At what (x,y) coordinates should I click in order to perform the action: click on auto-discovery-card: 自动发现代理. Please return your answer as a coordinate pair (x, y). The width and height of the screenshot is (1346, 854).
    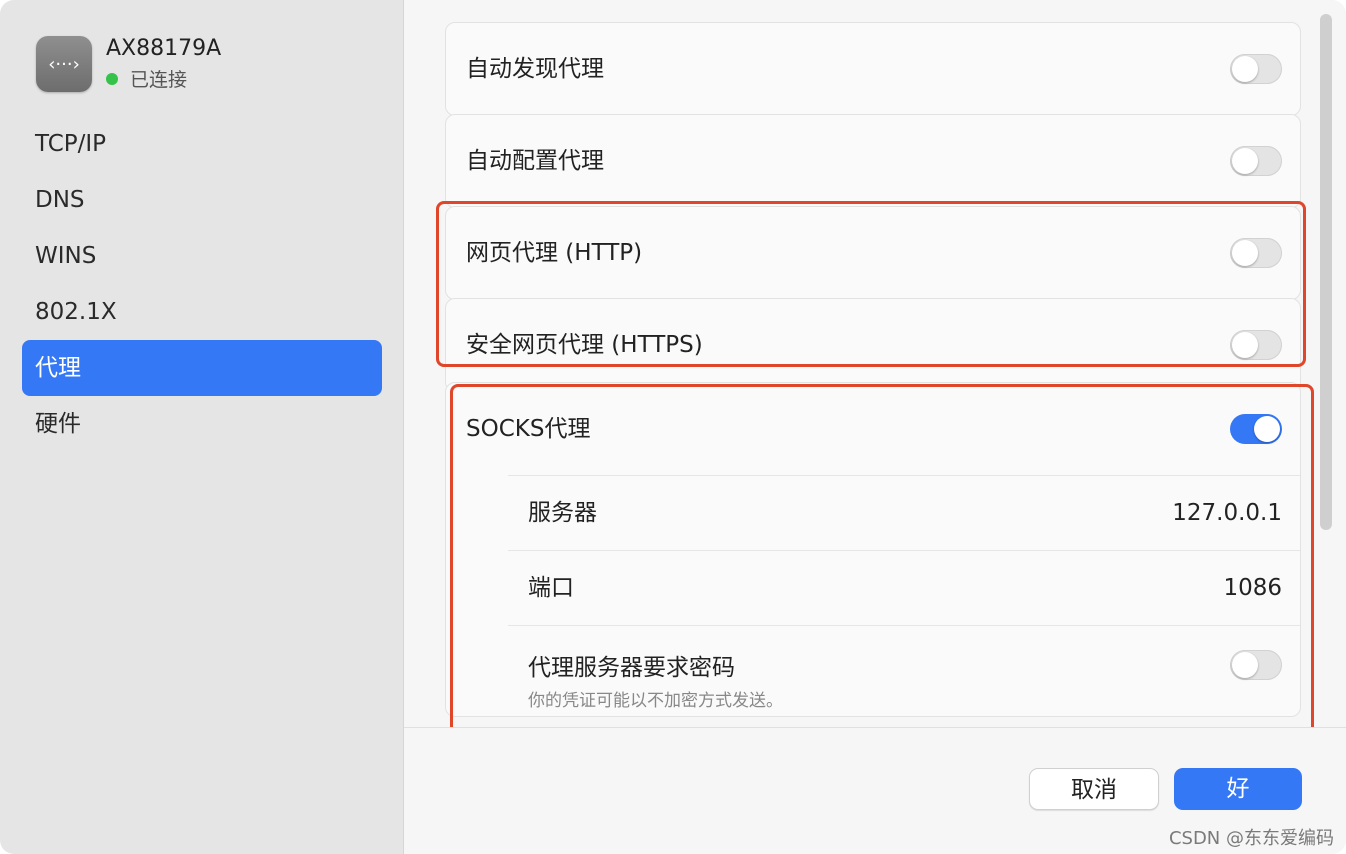
    Looking at the image, I should click on (873, 69).